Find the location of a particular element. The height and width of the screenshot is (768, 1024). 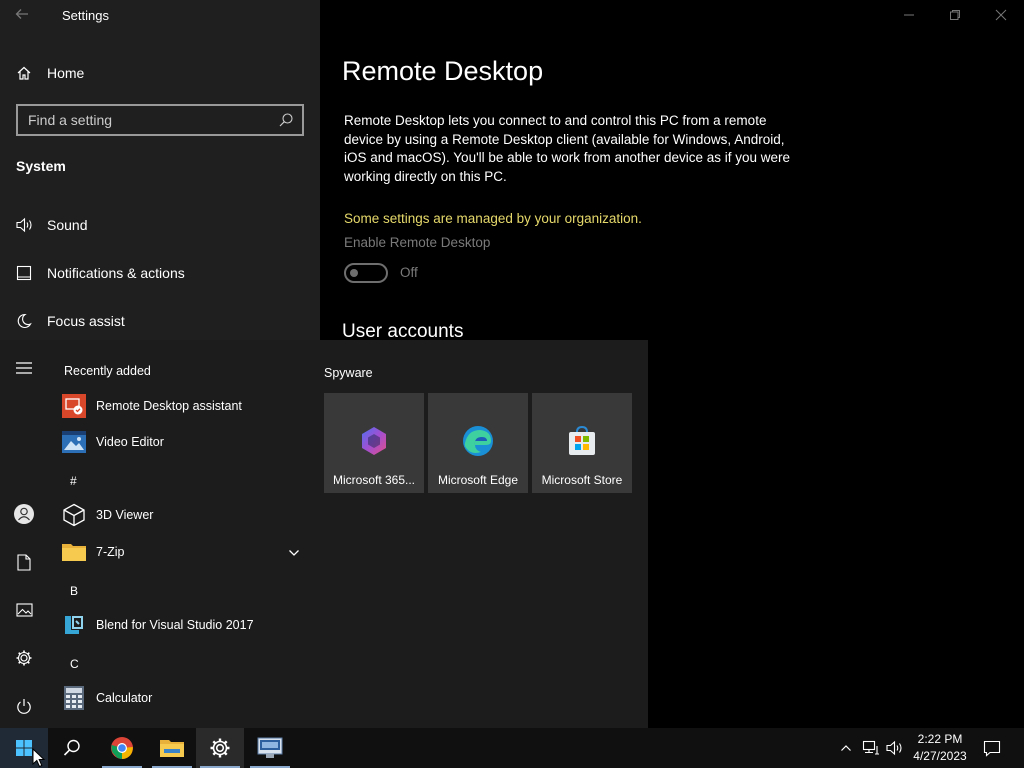

window-title: Settings is located at coordinates (85, 15).